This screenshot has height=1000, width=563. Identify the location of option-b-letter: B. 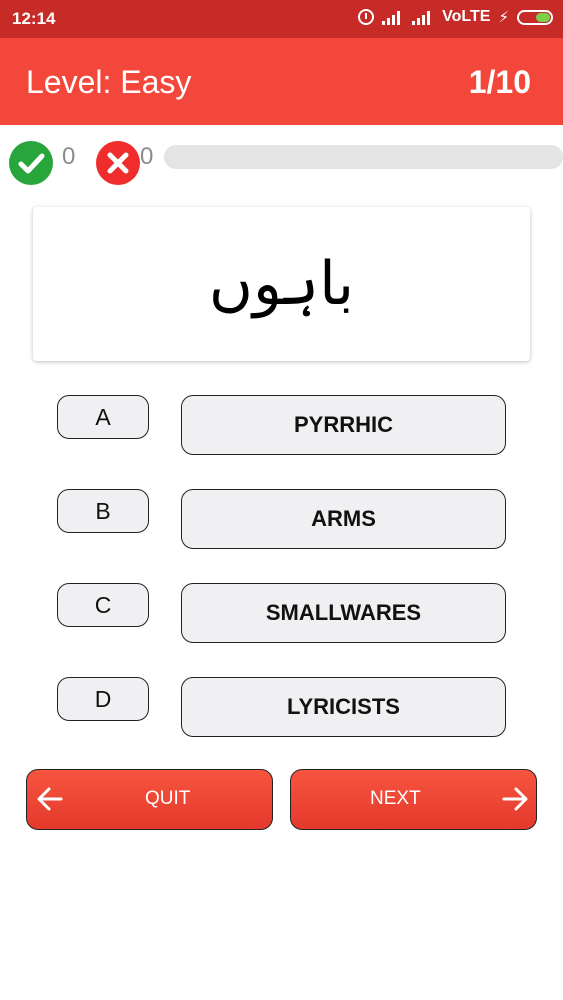
(103, 511).